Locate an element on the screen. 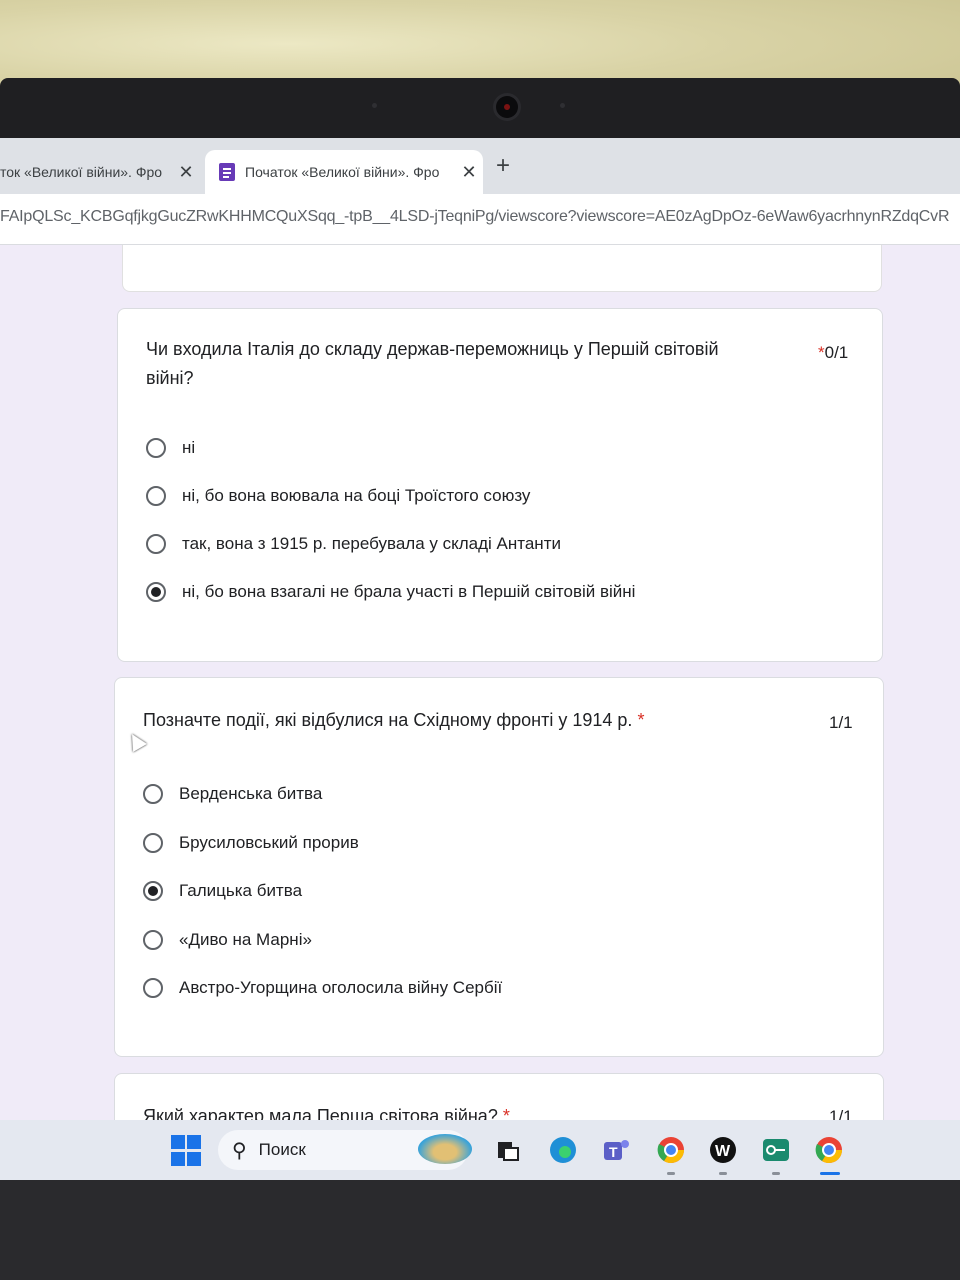 Image resolution: width=960 pixels, height=1280 pixels. webcam is located at coordinates (507, 107).